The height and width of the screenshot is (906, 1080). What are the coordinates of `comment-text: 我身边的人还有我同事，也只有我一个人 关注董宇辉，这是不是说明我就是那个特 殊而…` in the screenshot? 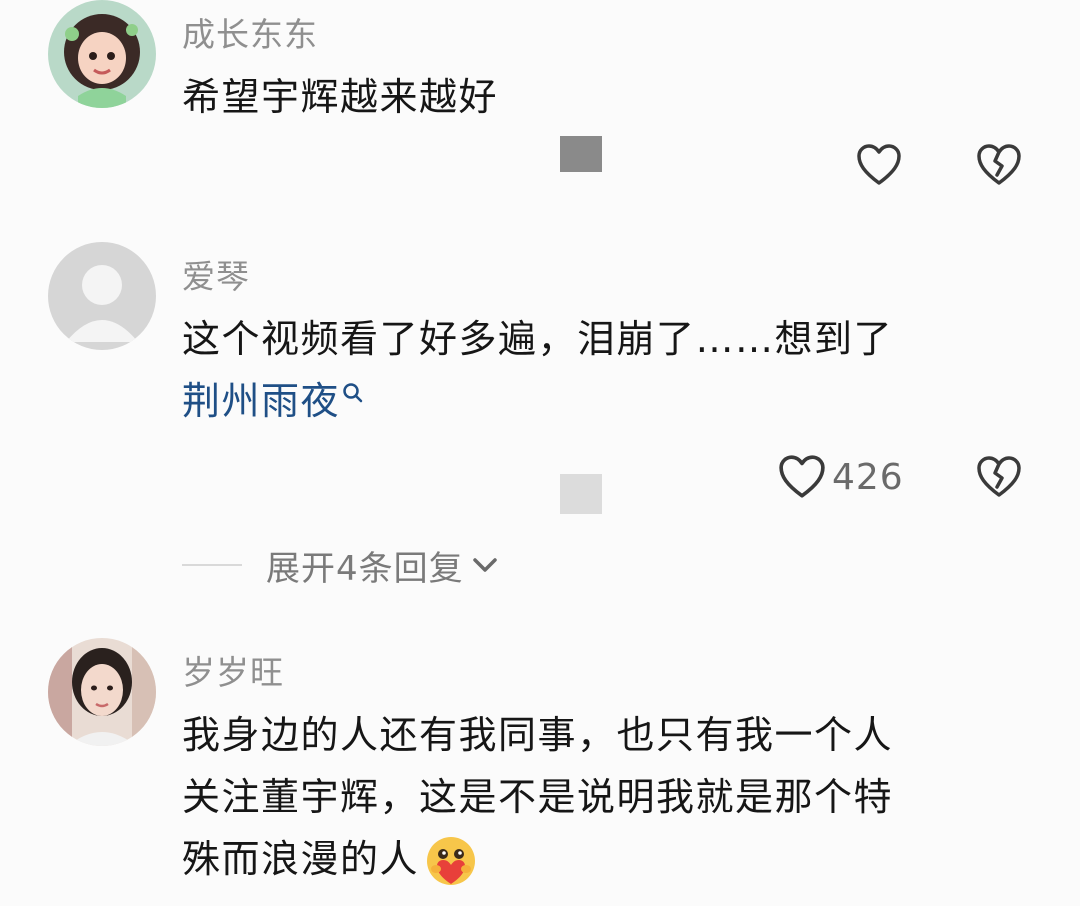 It's located at (537, 797).